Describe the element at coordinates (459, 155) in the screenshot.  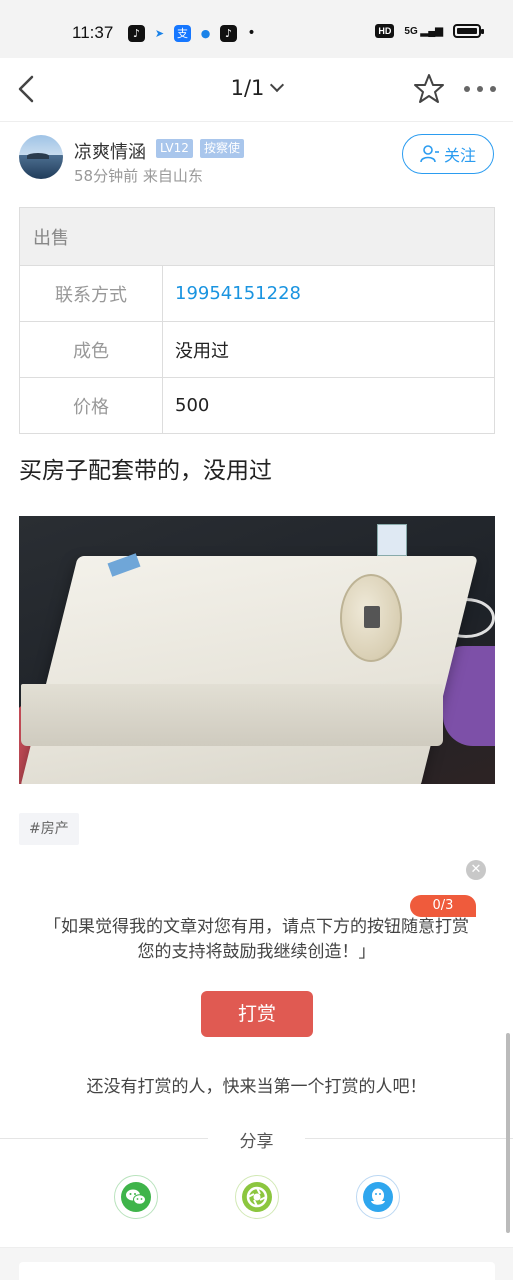
I see `follow-label: 关注` at that location.